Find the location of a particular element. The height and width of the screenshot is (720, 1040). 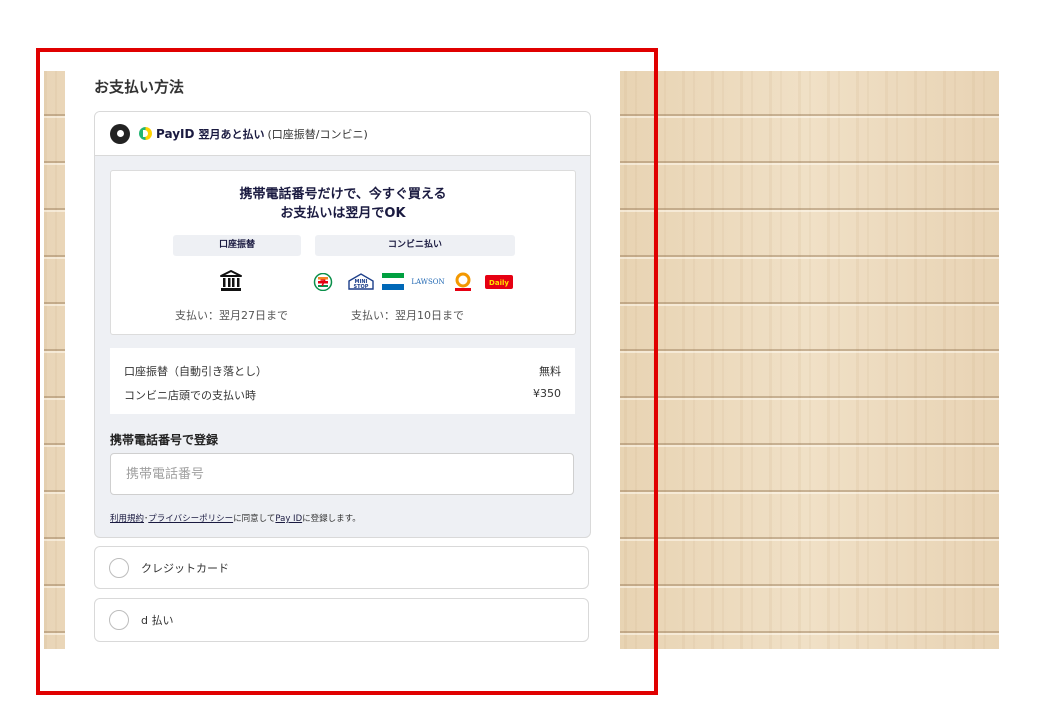

fee-row: 口座振替（自動引き落とし） 無料 is located at coordinates (342, 371).